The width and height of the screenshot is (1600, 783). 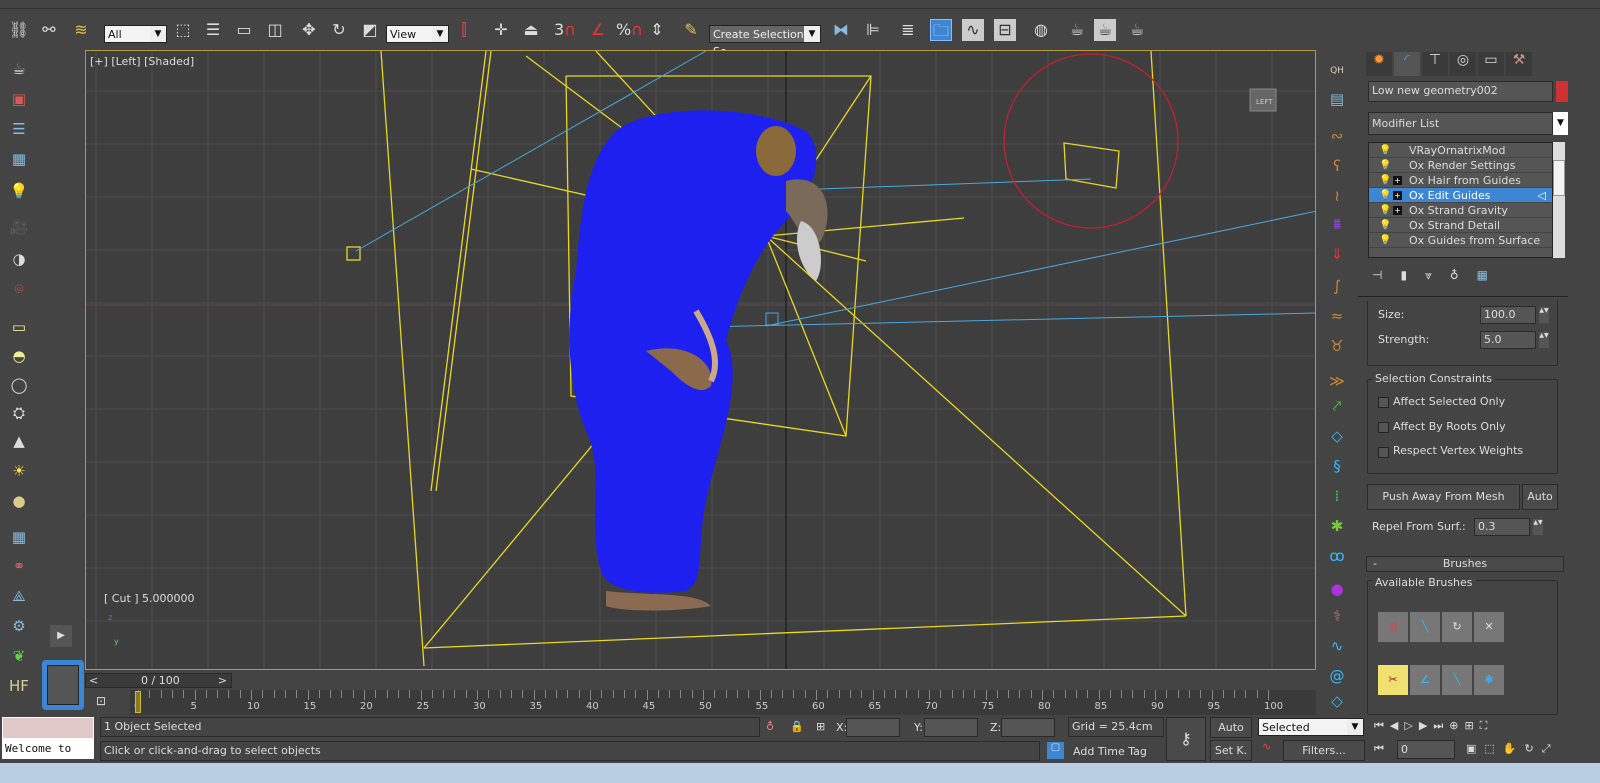 What do you see at coordinates (841, 30) in the screenshot?
I see `mirror-icon: ⧓` at bounding box center [841, 30].